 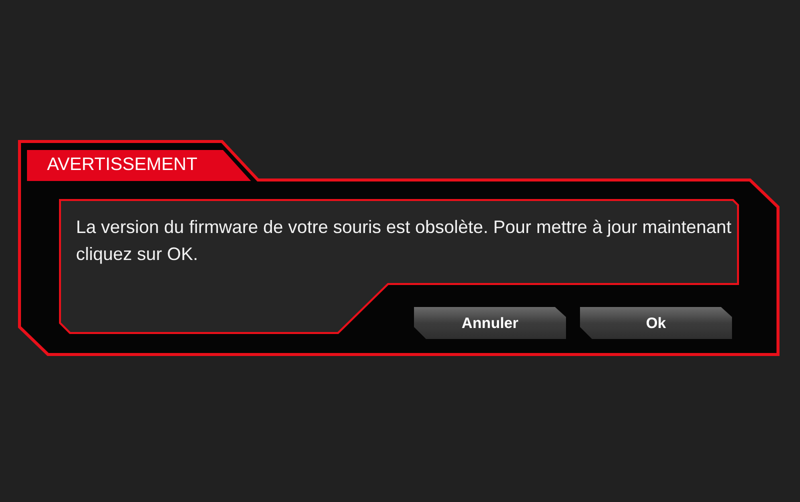 What do you see at coordinates (139, 165) in the screenshot?
I see `dialog-title: AVERTISSEMENT` at bounding box center [139, 165].